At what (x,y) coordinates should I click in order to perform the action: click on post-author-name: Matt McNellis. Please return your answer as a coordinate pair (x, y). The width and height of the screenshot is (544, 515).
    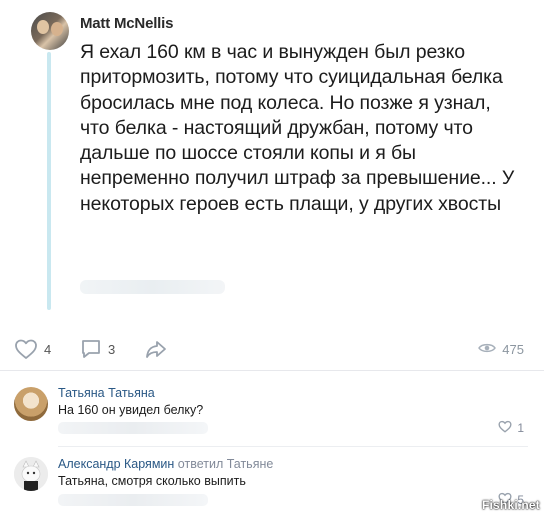
    Looking at the image, I should click on (126, 23).